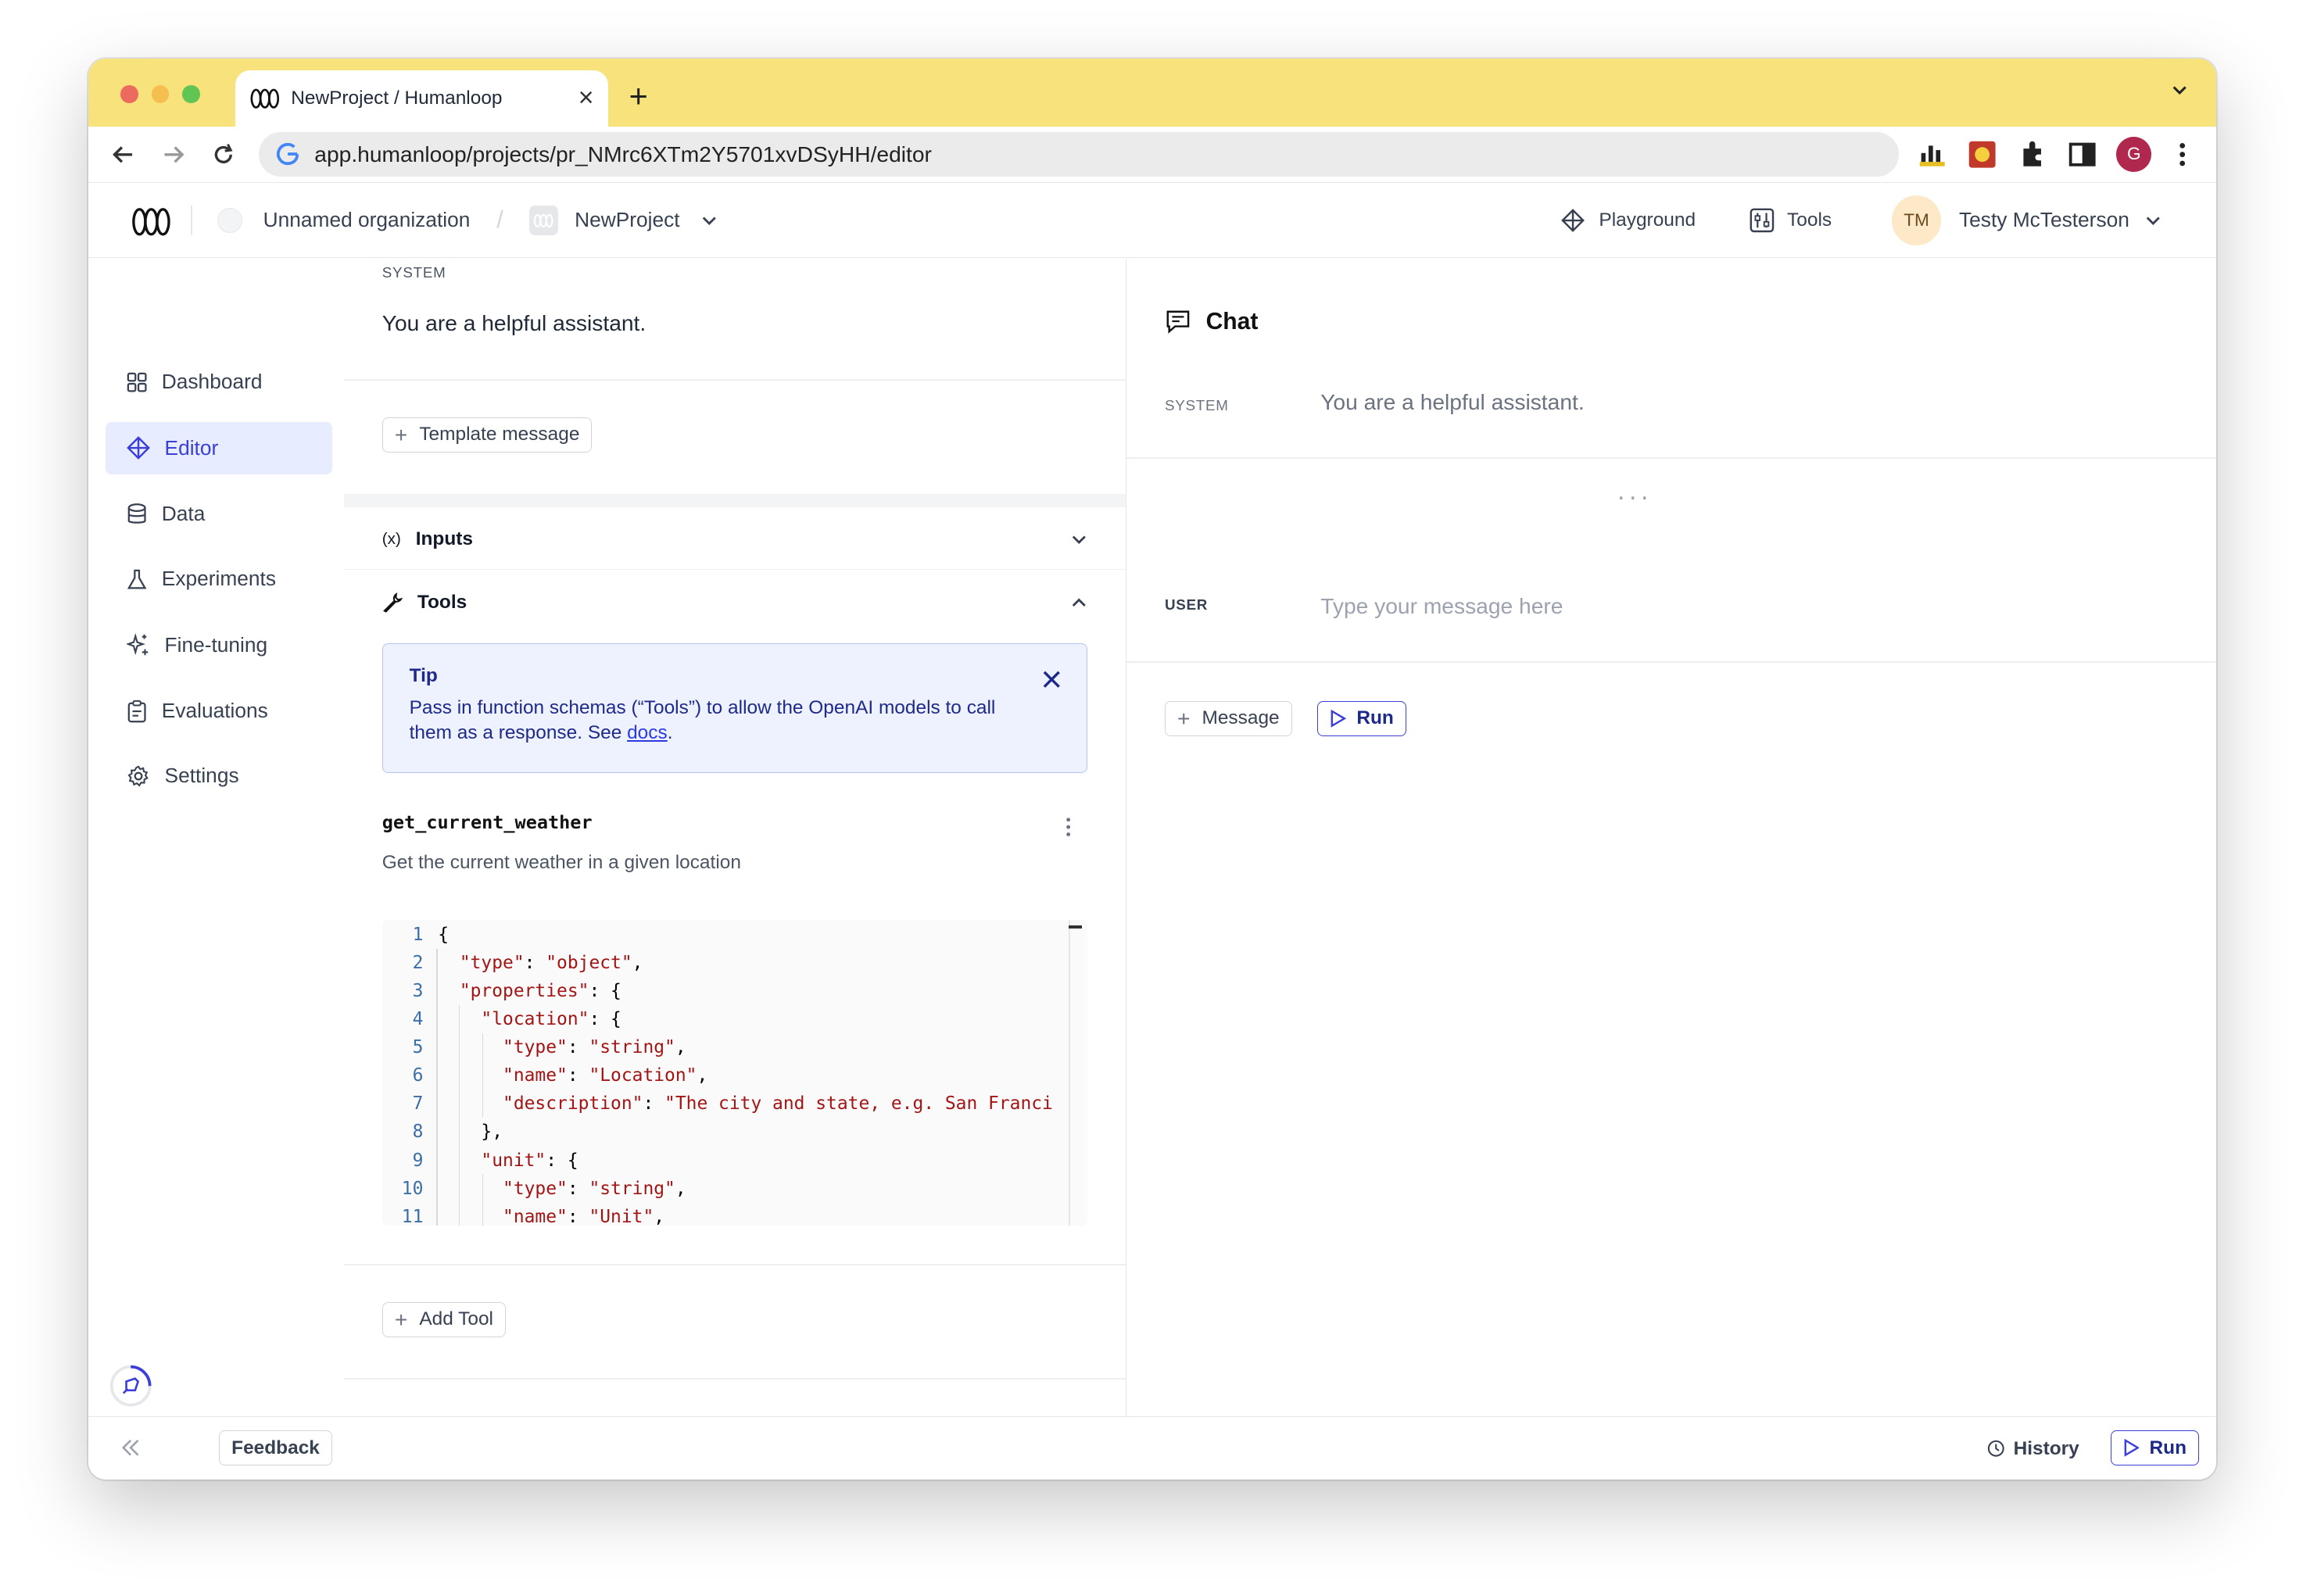 Image resolution: width=2303 pixels, height=1596 pixels. Describe the element at coordinates (1995, 1449) in the screenshot. I see `clock-icon` at that location.